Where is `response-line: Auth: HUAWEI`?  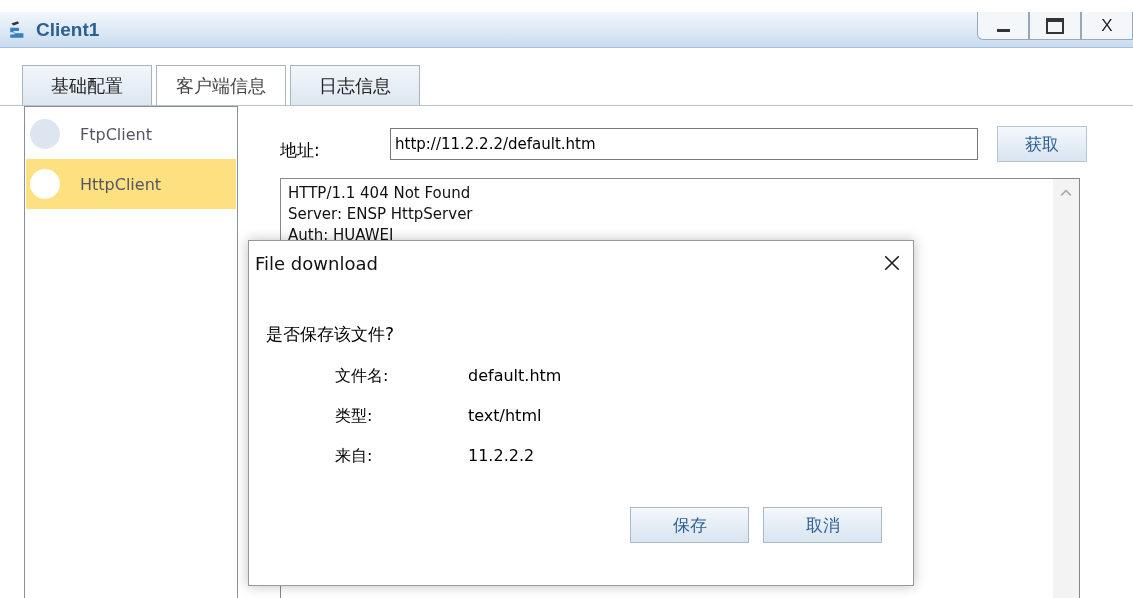
response-line: Auth: HUAWEI is located at coordinates (341, 235).